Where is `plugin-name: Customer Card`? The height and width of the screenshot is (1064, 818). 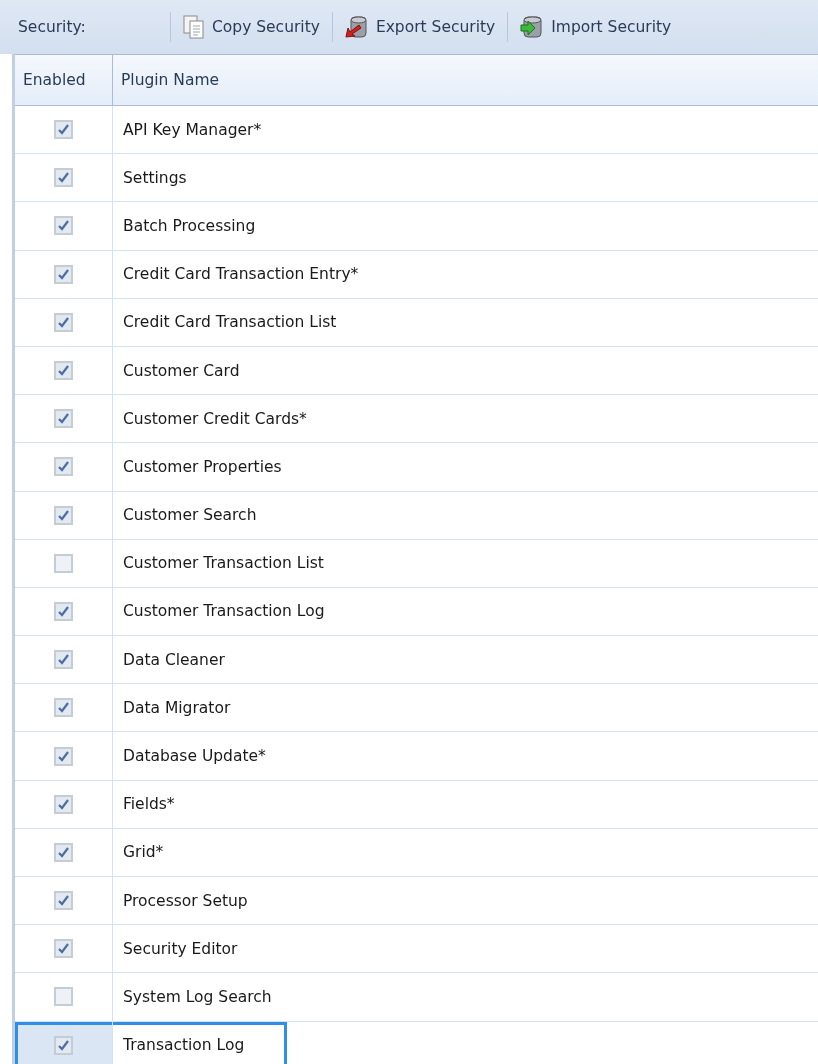 plugin-name: Customer Card is located at coordinates (181, 370).